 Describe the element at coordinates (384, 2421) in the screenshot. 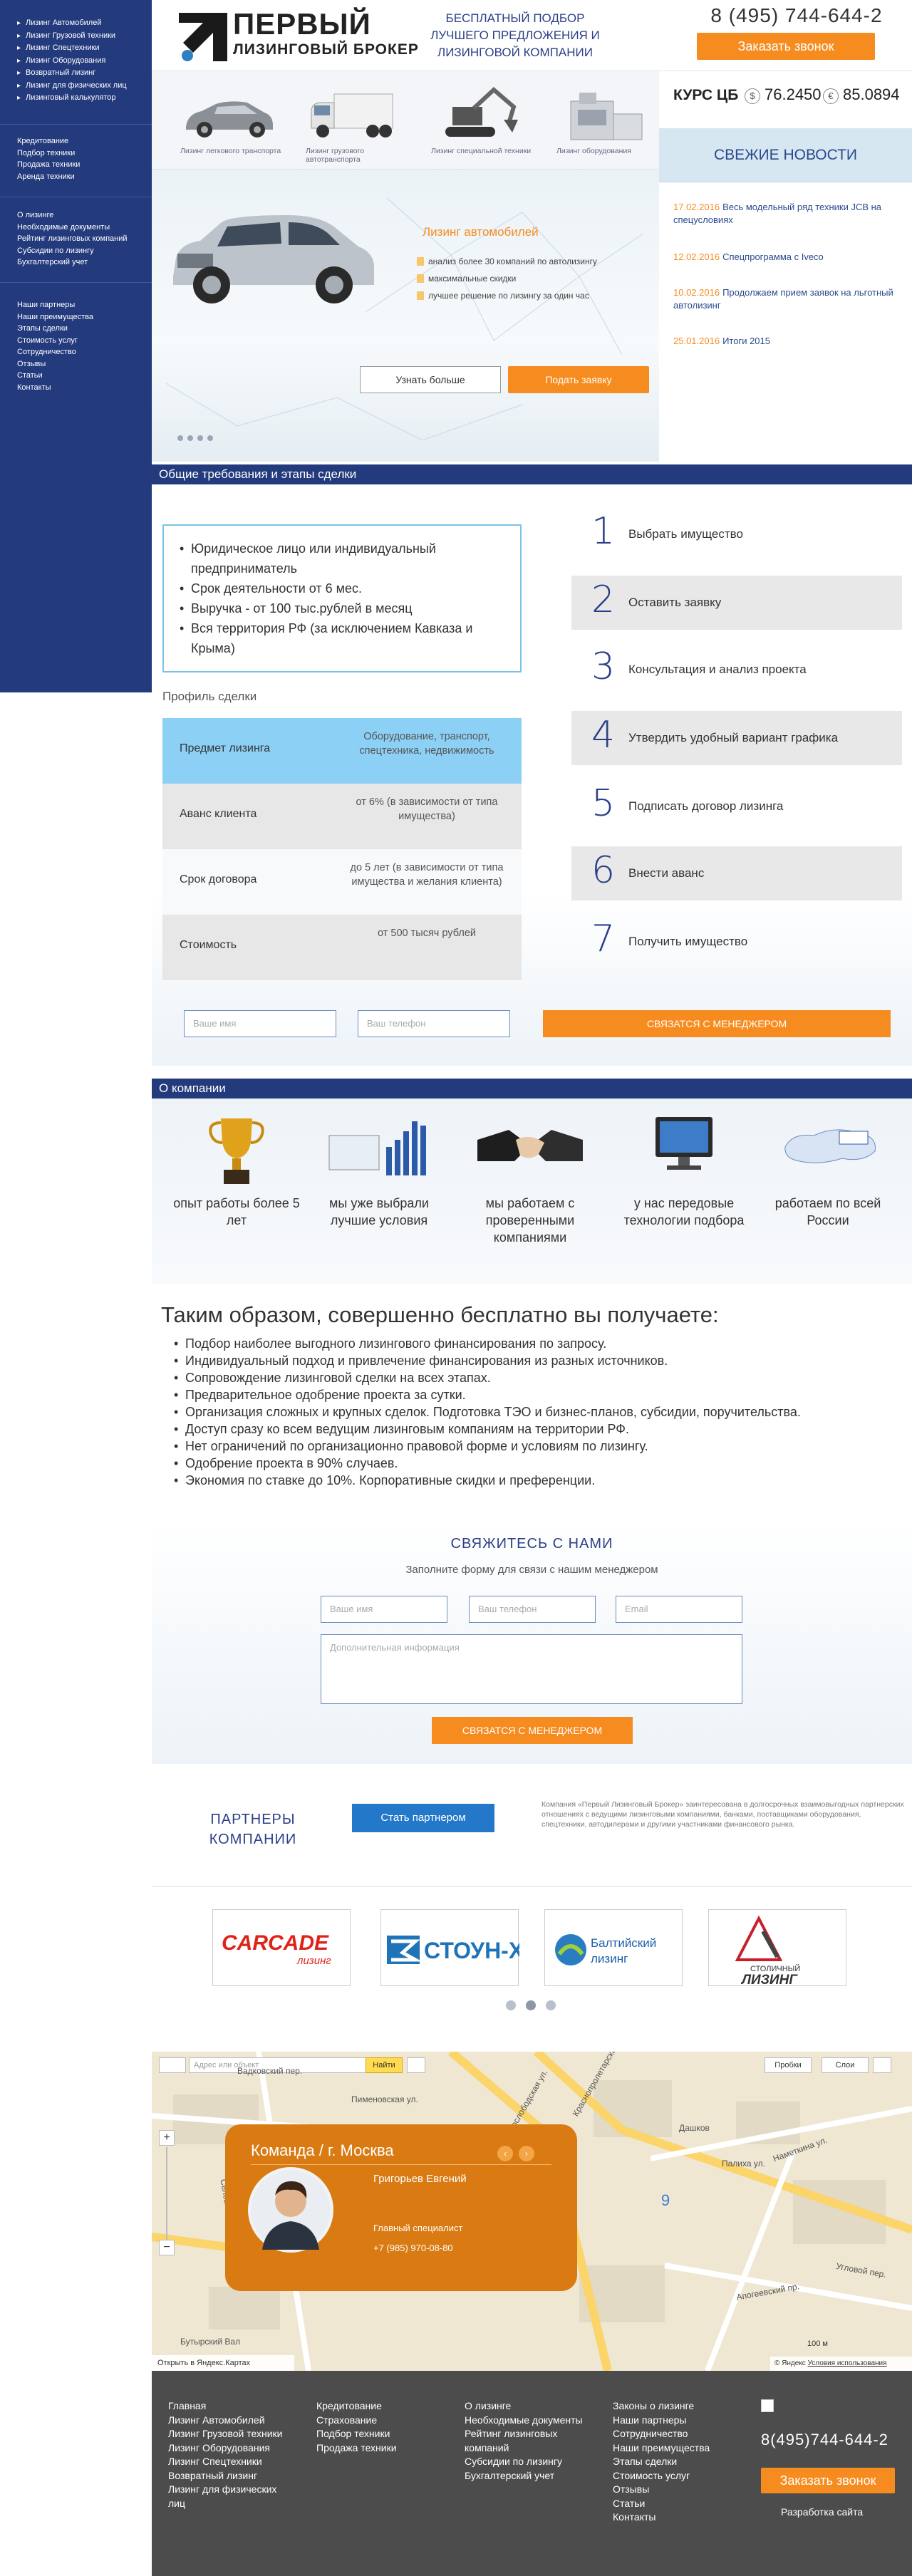

I see `footer-link: Страхование` at that location.